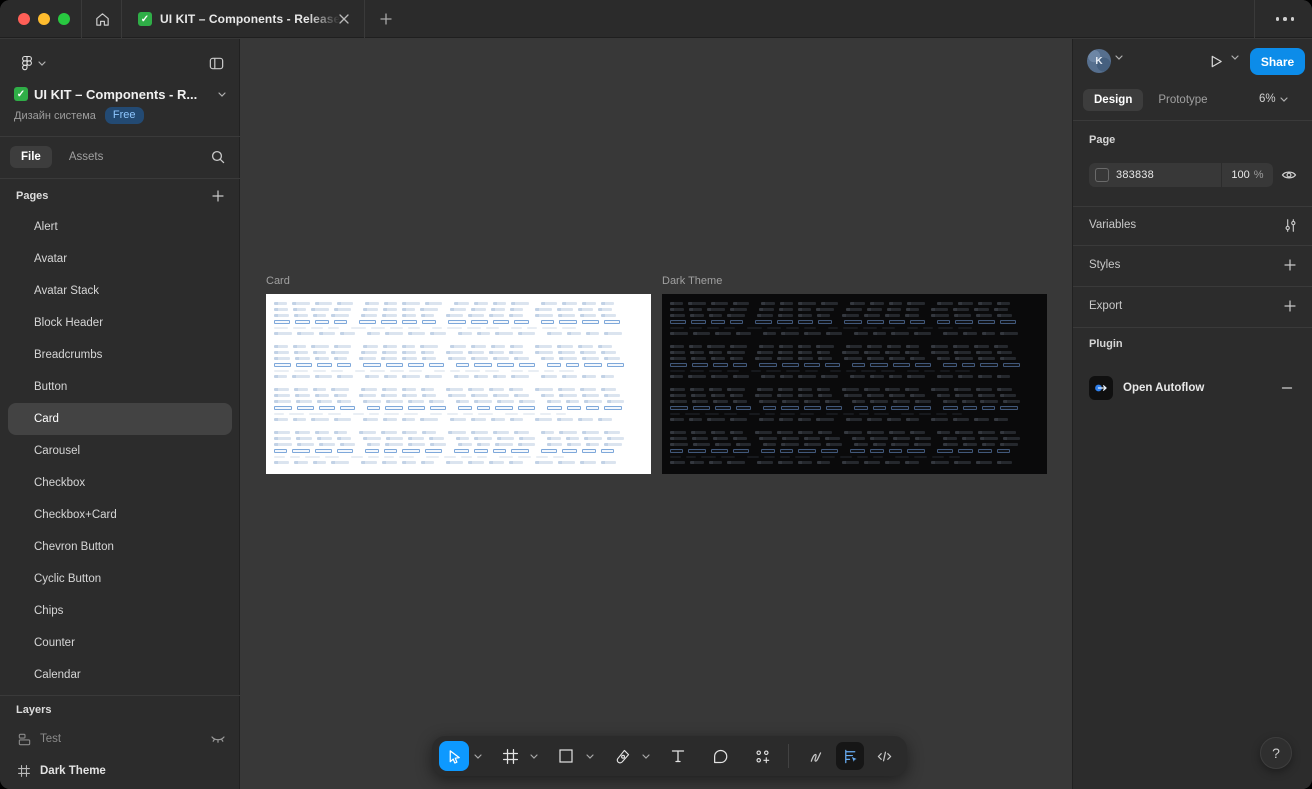  Describe the element at coordinates (120, 515) in the screenshot. I see `page-item-checkbox-card: Checkbox+Card` at that location.